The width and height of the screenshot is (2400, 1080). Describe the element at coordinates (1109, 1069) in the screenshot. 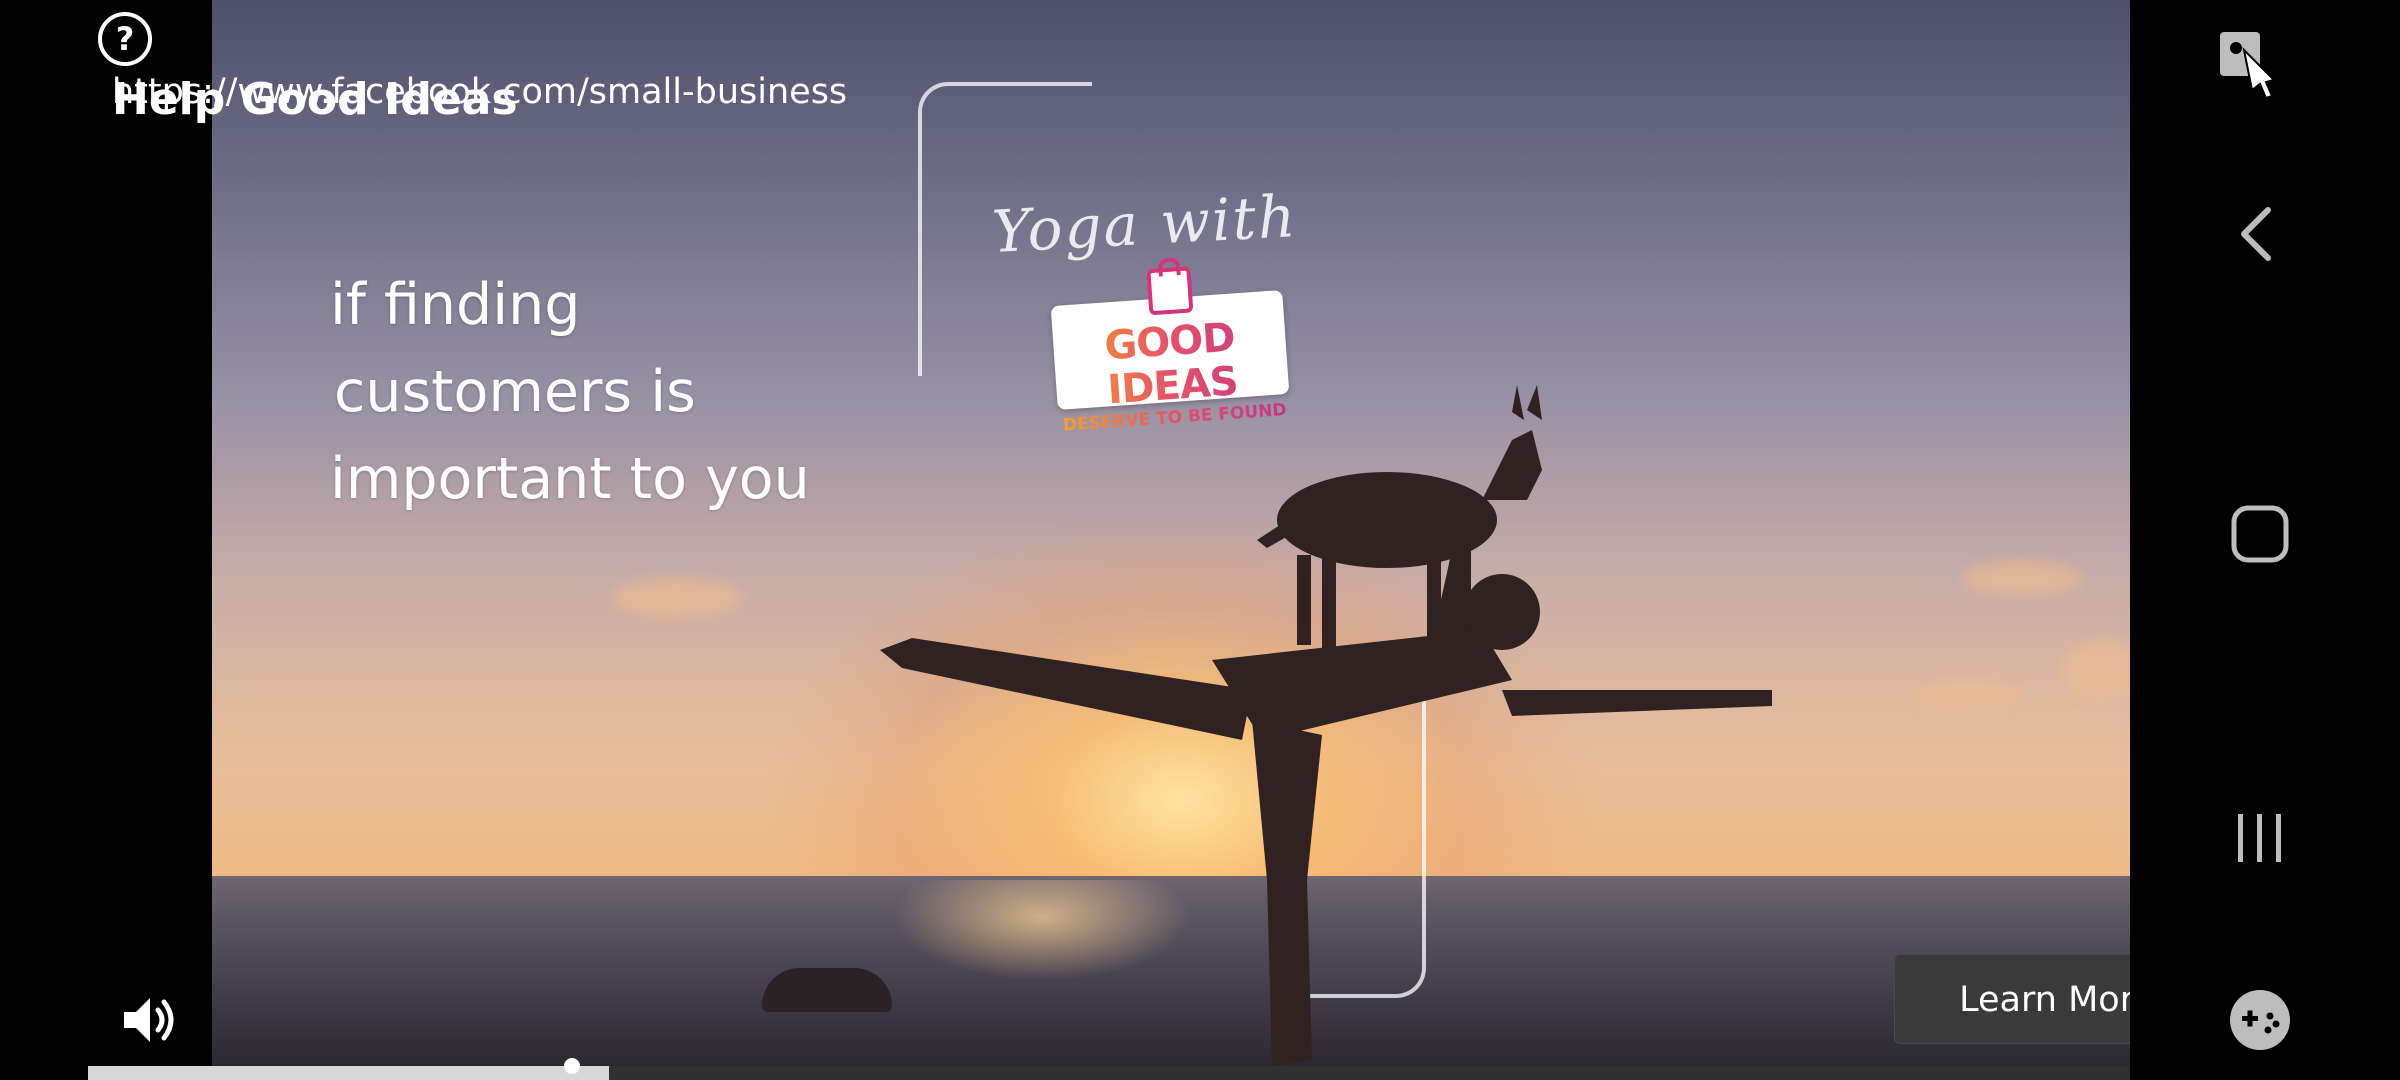

I see `video-progress-bar` at that location.